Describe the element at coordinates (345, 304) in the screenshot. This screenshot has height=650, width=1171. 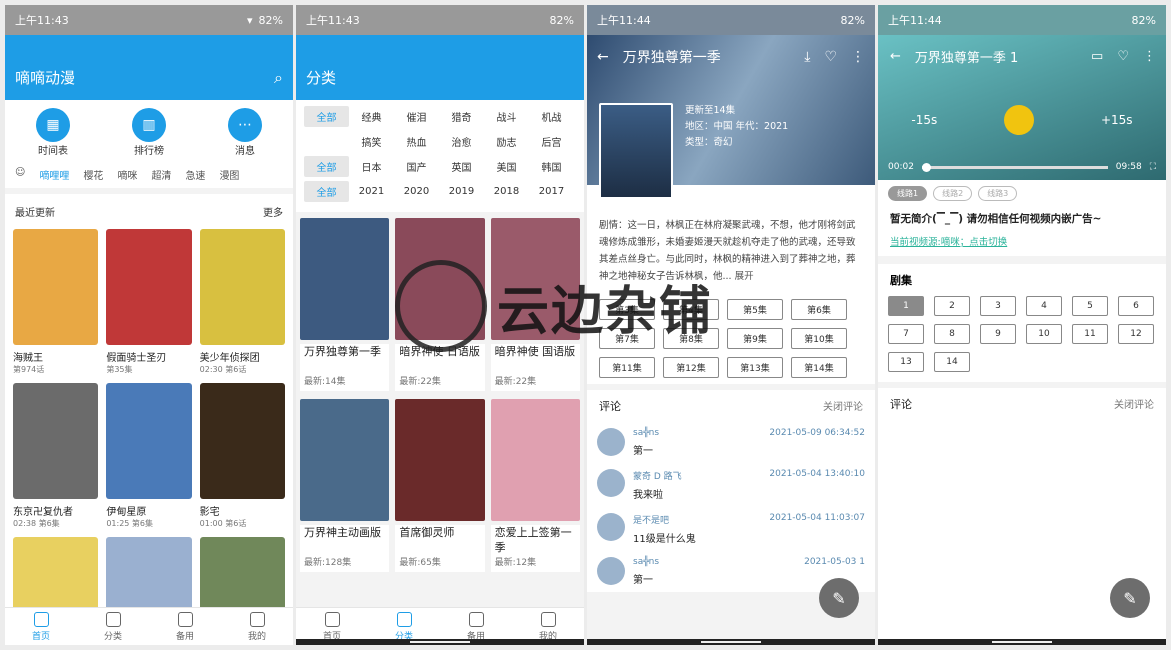
I see `anime-card: 万界独尊第一季 最新:14集` at that location.